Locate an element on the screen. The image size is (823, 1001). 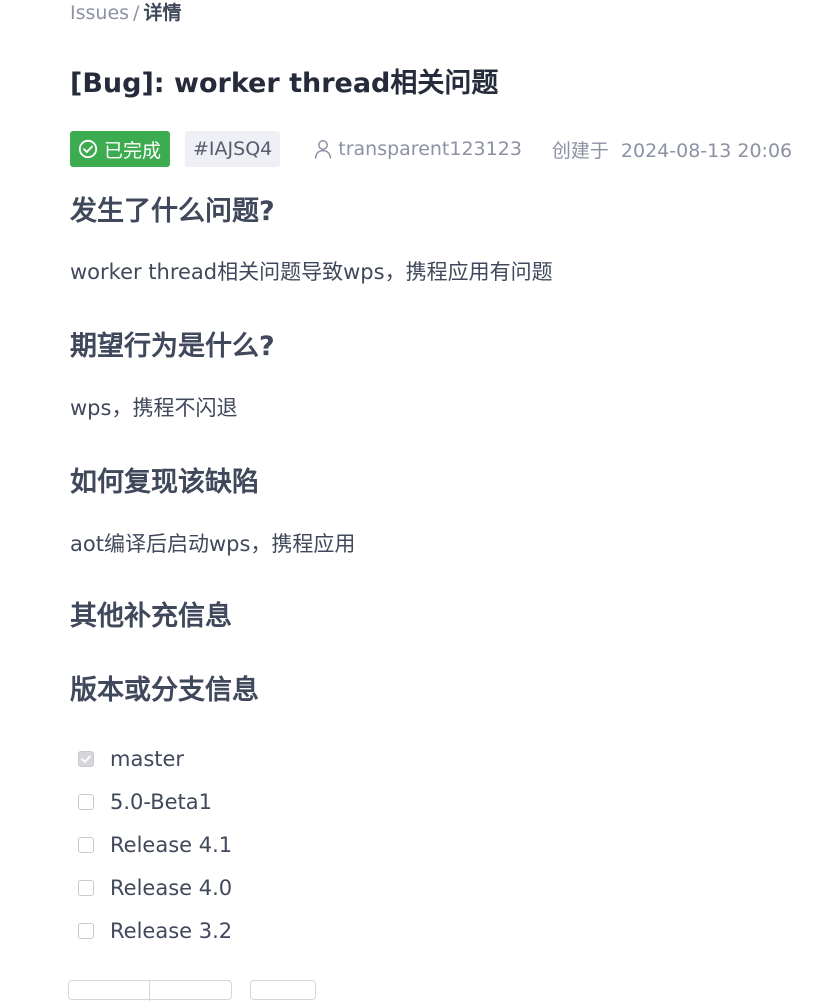
button-divider is located at coordinates (149, 991).